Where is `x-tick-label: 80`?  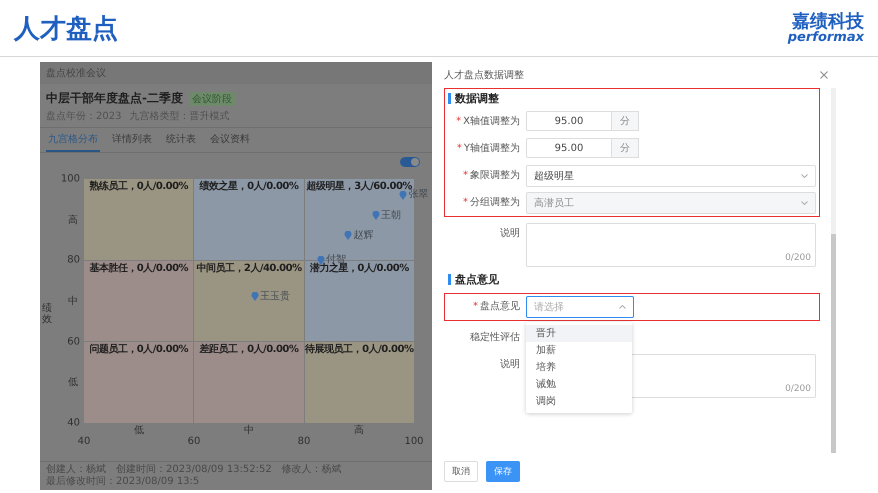 x-tick-label: 80 is located at coordinates (304, 441).